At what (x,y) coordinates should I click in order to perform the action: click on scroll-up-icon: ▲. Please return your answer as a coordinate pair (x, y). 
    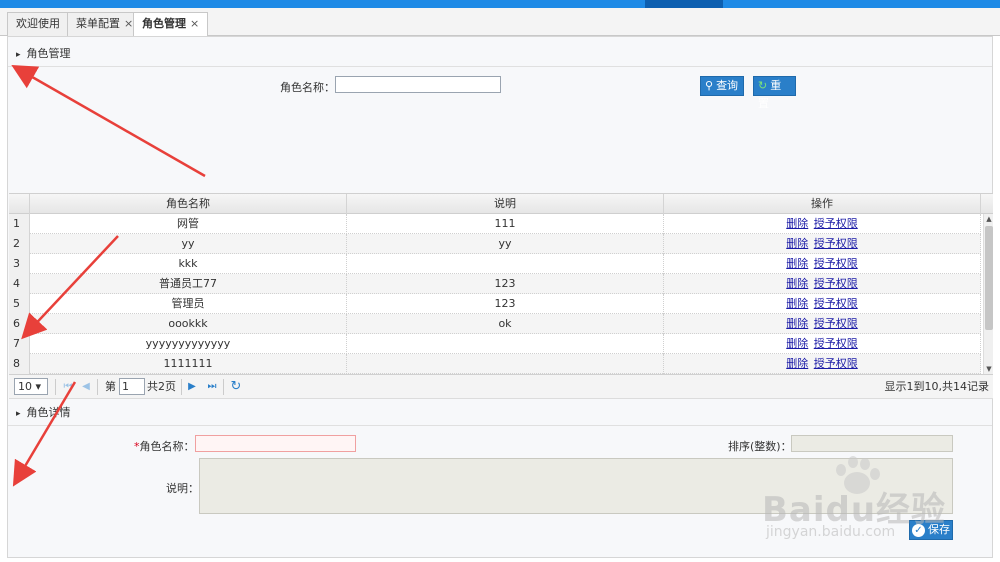
    Looking at the image, I should click on (988, 219).